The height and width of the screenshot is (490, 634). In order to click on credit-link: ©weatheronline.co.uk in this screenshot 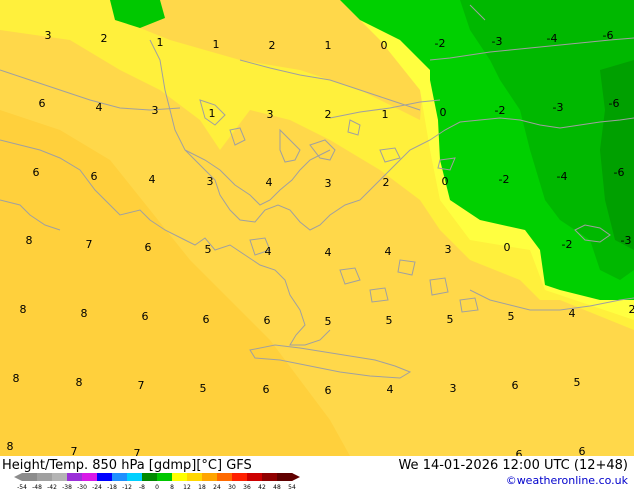, I will do `click(567, 480)`.